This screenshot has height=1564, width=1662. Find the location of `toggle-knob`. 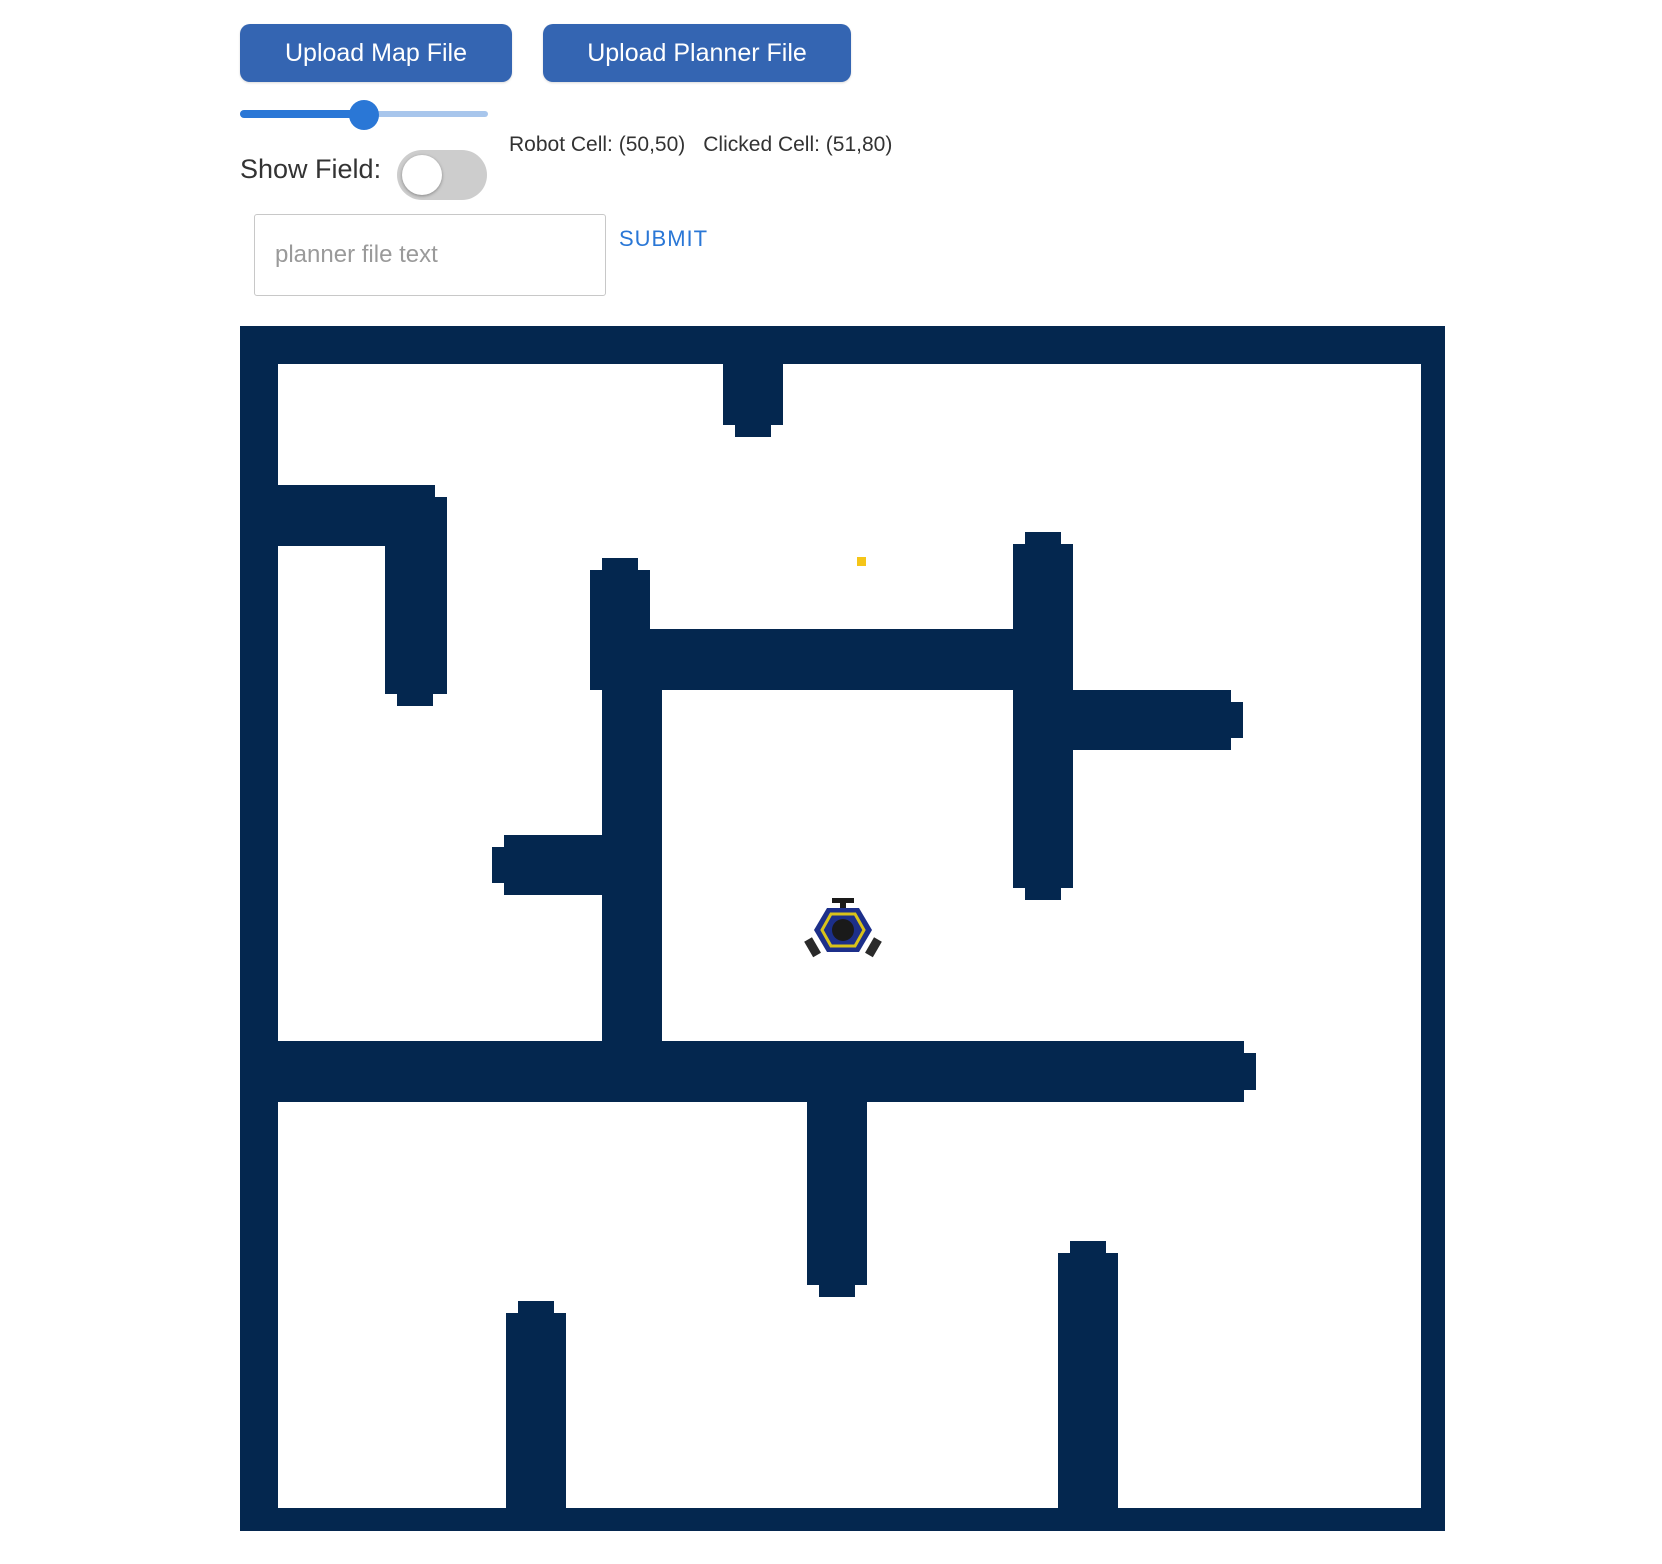

toggle-knob is located at coordinates (422, 175).